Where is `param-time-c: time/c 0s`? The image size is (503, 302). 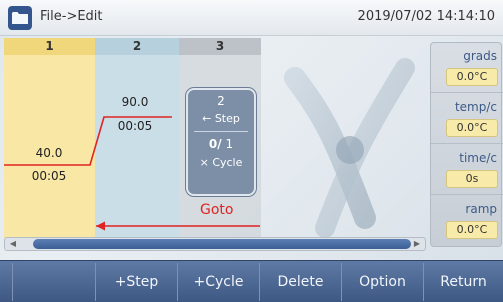
param-time-c: time/c 0s is located at coordinates (467, 170).